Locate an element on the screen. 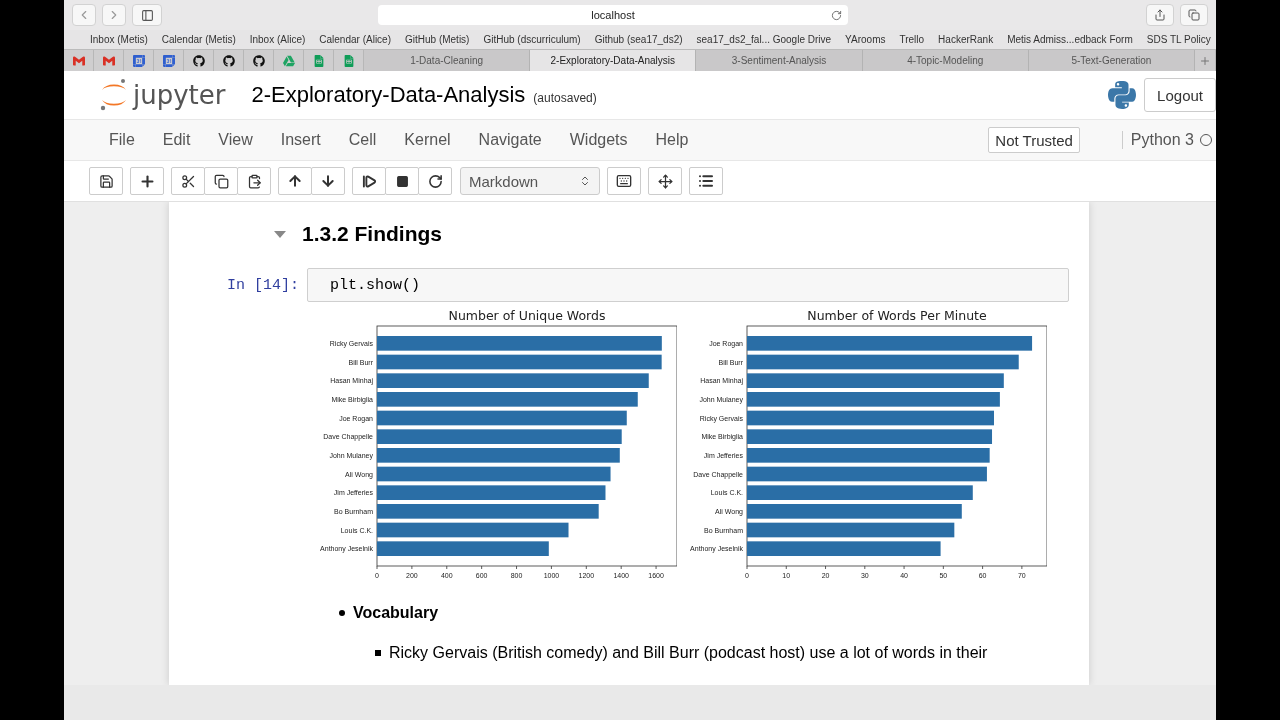  input-prompt: In [14]: is located at coordinates (262, 285).